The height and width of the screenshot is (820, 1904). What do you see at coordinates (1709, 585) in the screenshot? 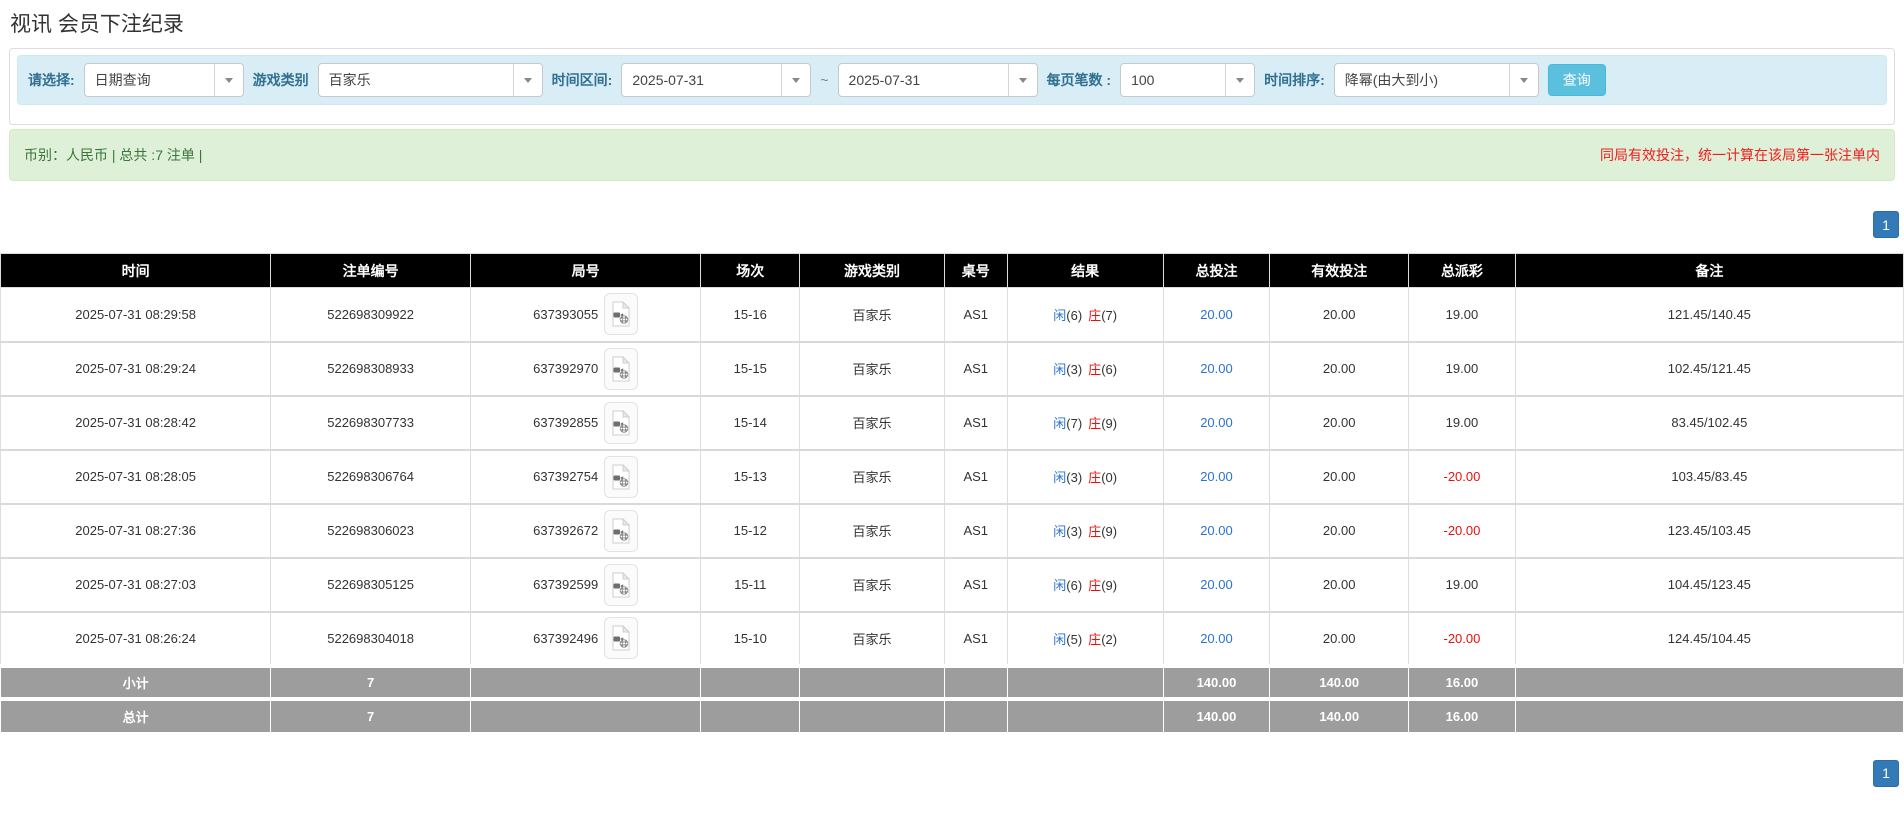
I see `cell-note: 104.45/123.45` at bounding box center [1709, 585].